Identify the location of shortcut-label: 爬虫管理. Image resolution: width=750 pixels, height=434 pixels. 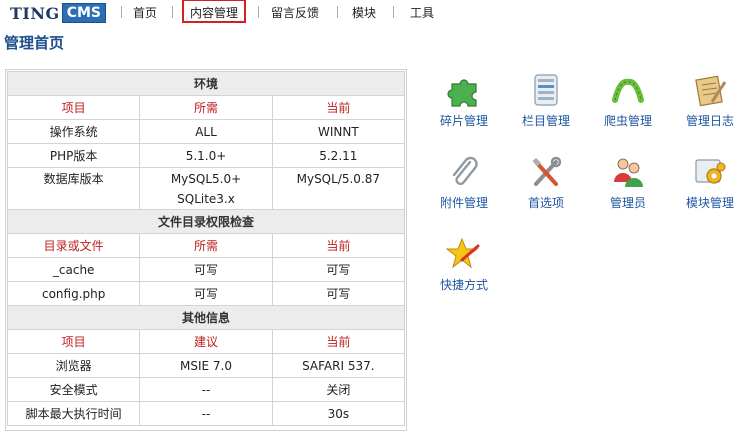
(627, 121).